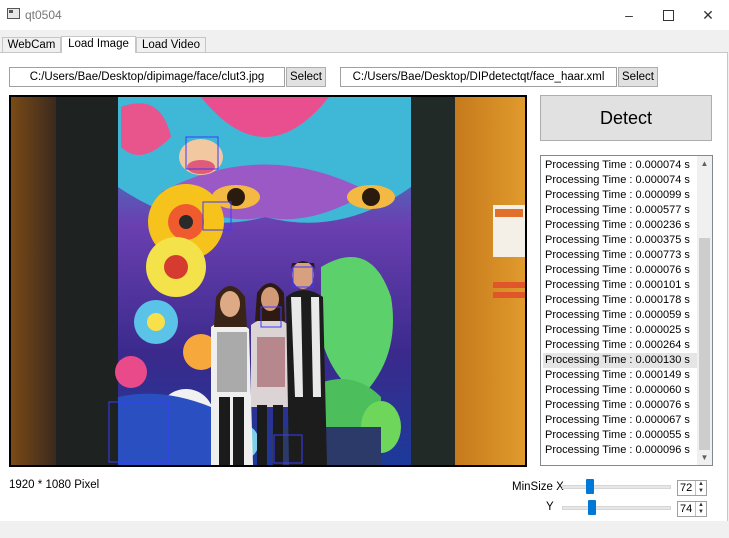 Image resolution: width=729 pixels, height=538 pixels. I want to click on scroll-down-icon: ▼, so click(704, 457).